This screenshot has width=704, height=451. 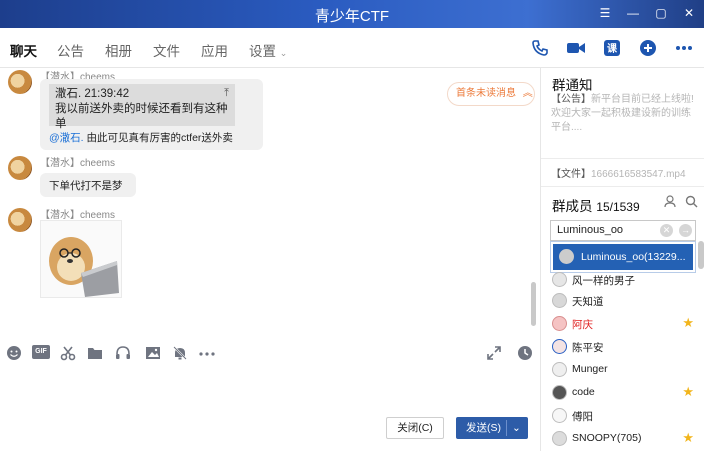 I want to click on emoji-icon, so click(x=14, y=353).